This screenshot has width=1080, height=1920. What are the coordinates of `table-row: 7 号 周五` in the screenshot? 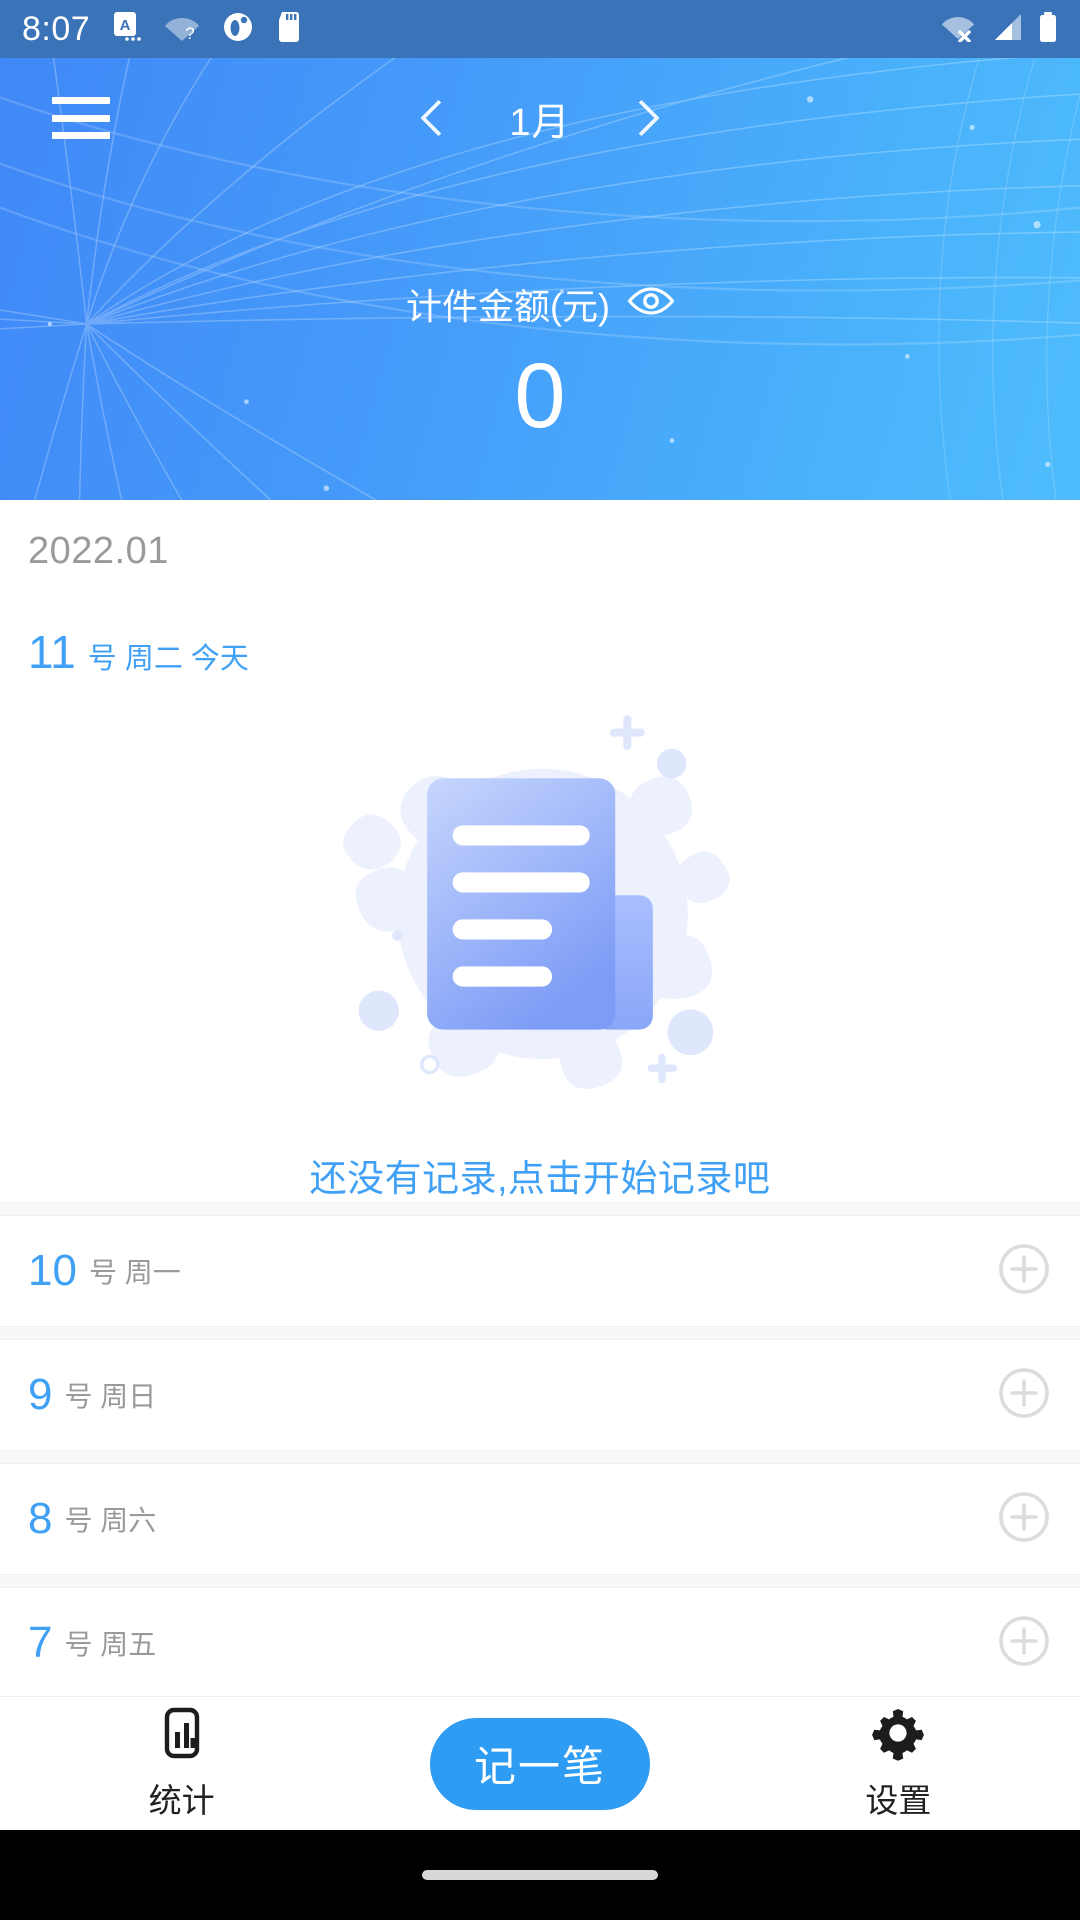 It's located at (540, 1643).